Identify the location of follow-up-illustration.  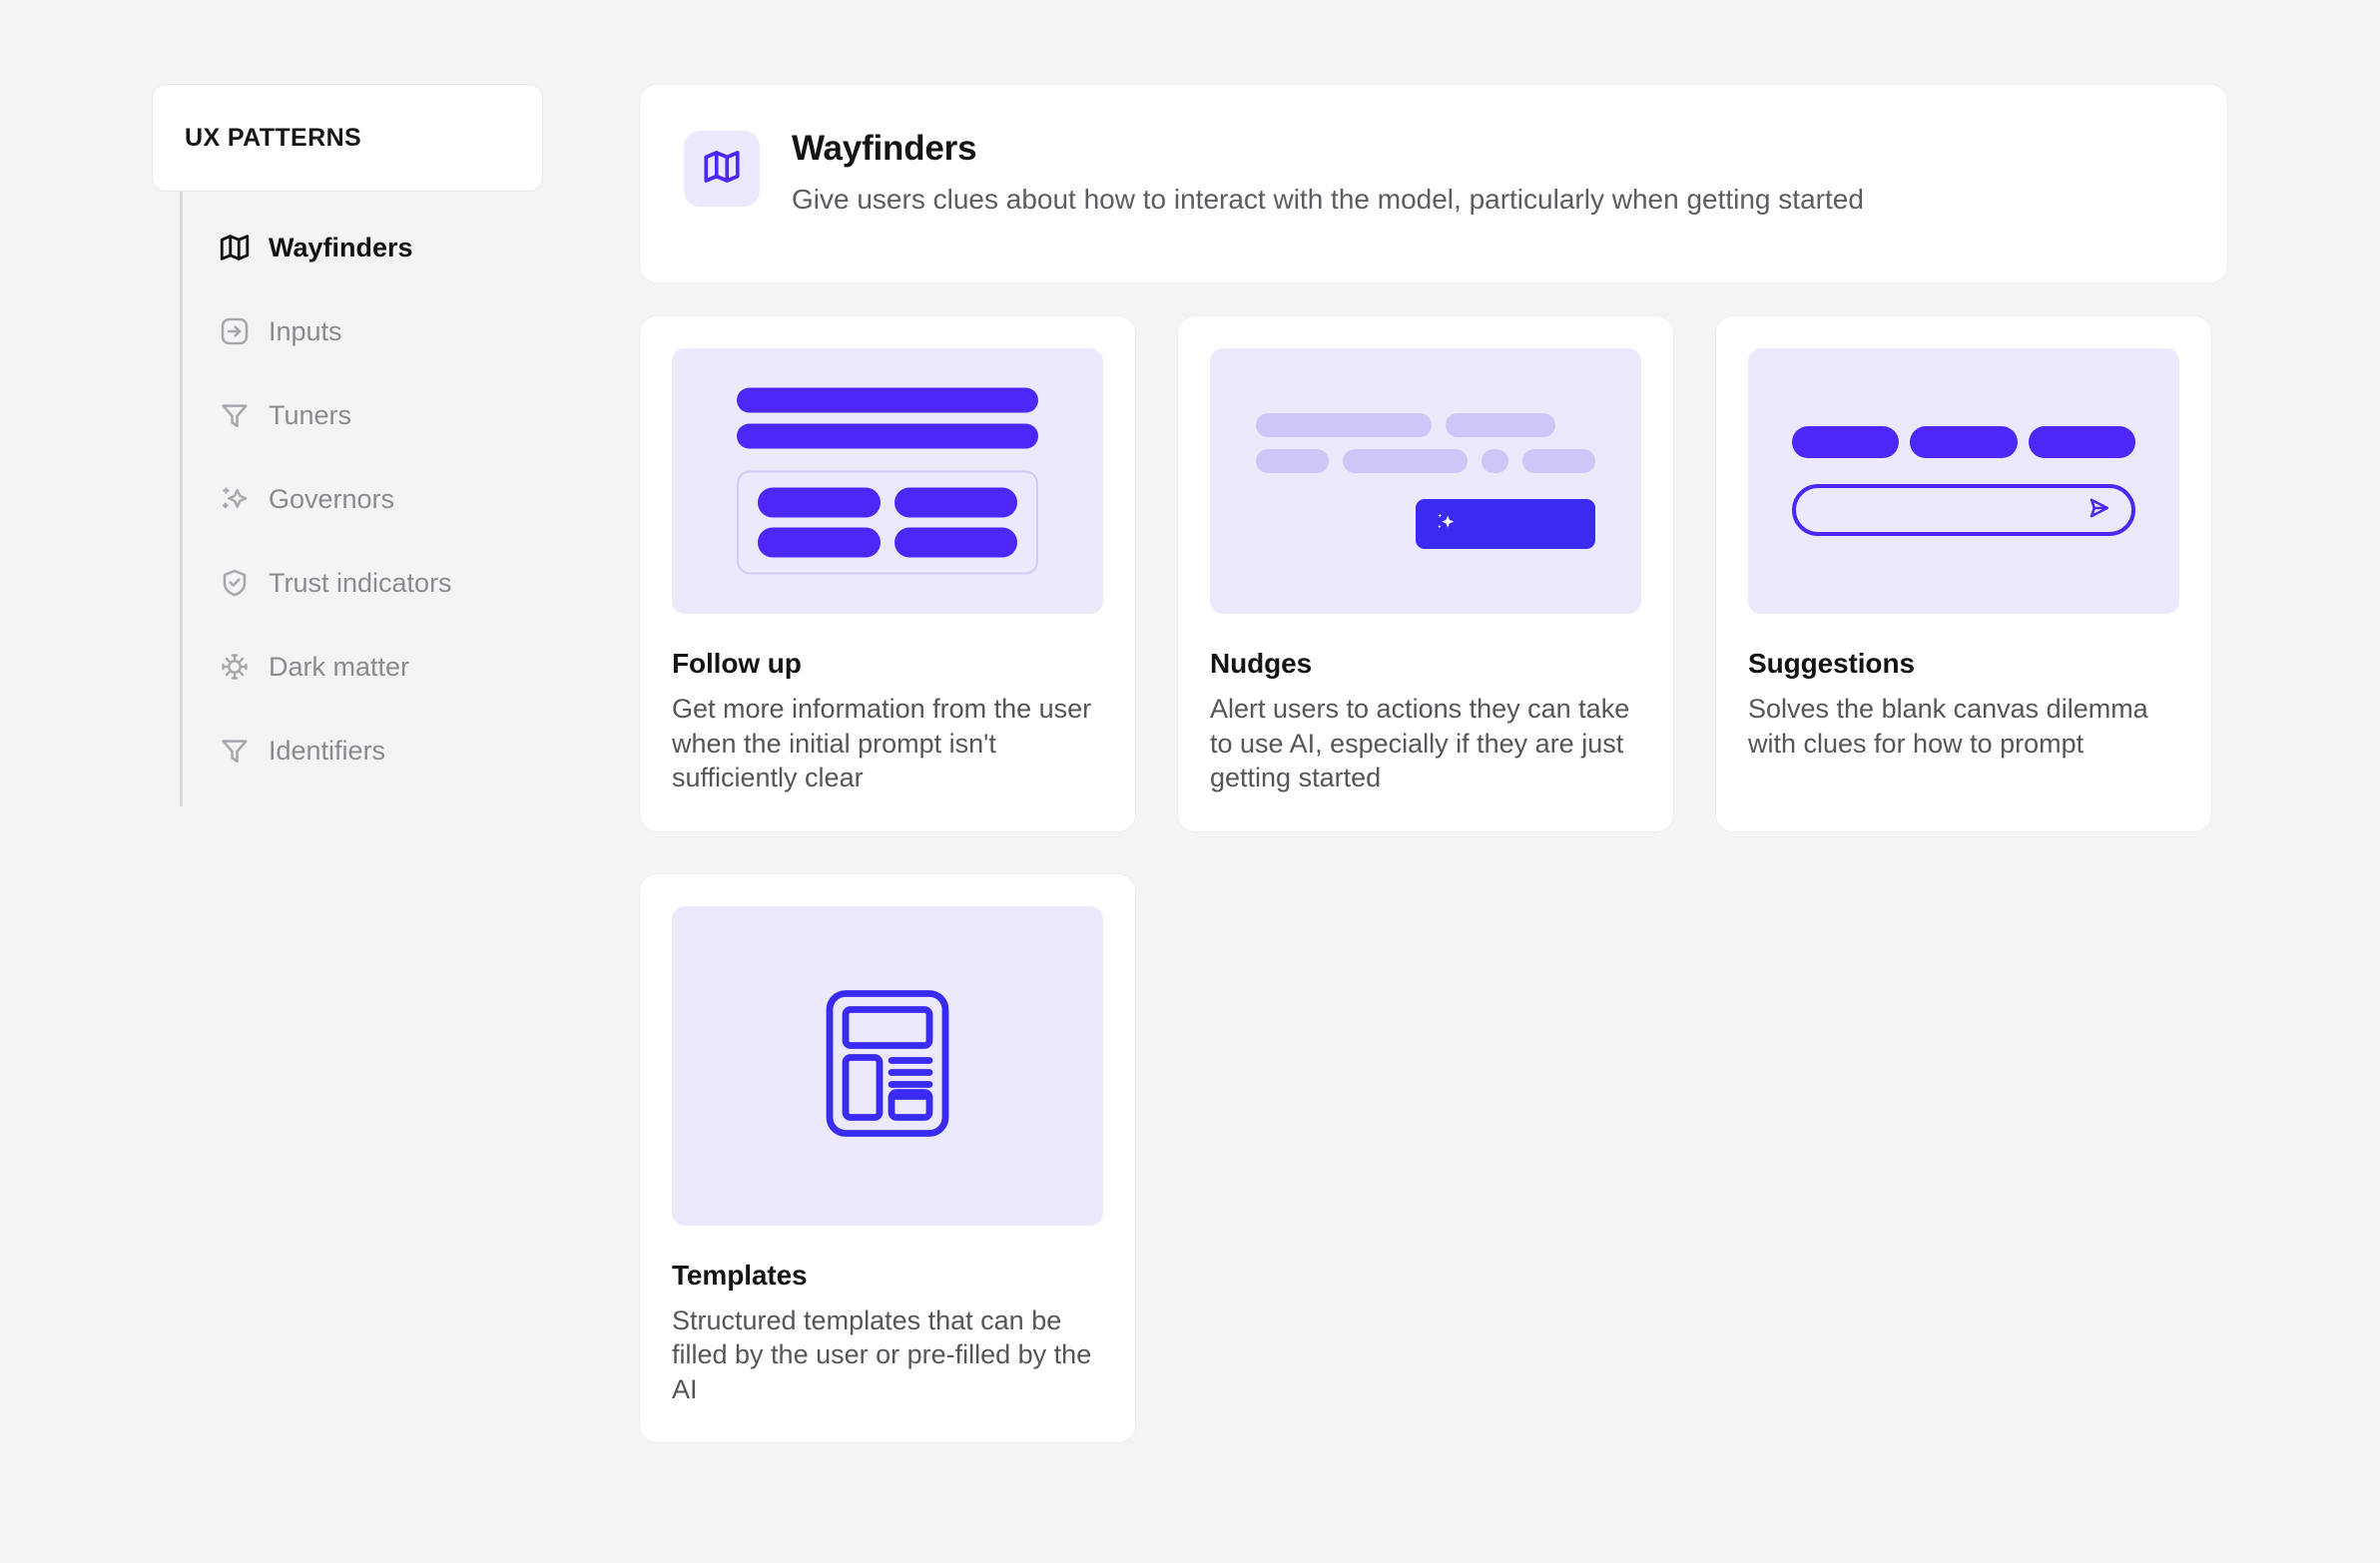
(887, 481).